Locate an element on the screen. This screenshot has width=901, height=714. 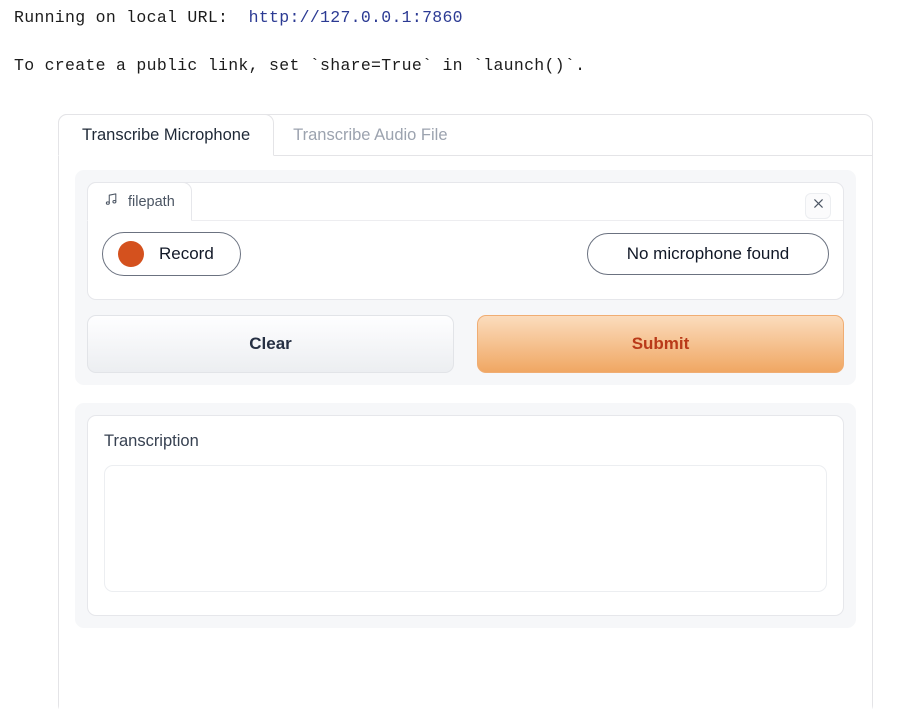
close-audio-button is located at coordinates (818, 206).